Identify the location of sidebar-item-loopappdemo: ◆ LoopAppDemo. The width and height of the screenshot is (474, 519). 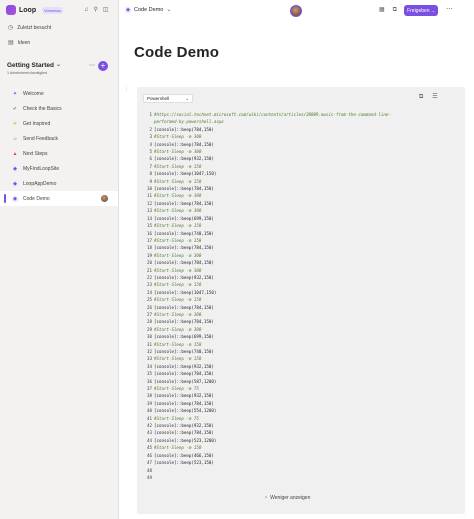
(59, 183).